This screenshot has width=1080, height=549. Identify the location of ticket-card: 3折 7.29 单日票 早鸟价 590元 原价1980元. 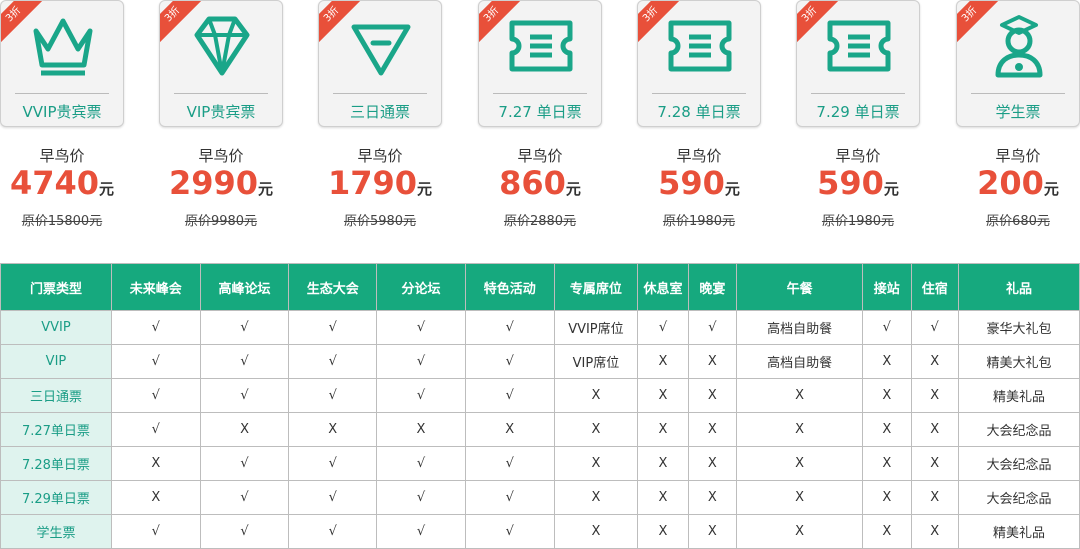
(858, 114).